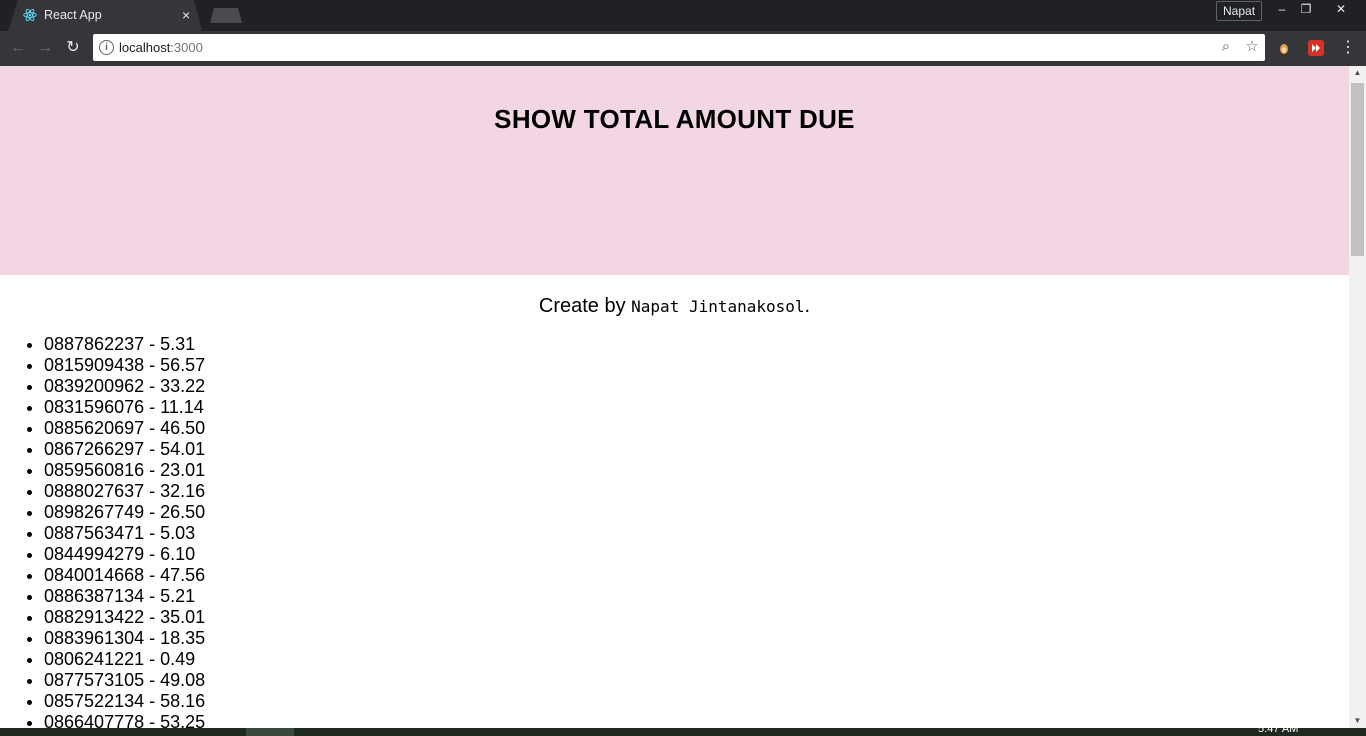  I want to click on bill-list-item: 0857522134 - 58.16, so click(696, 701).